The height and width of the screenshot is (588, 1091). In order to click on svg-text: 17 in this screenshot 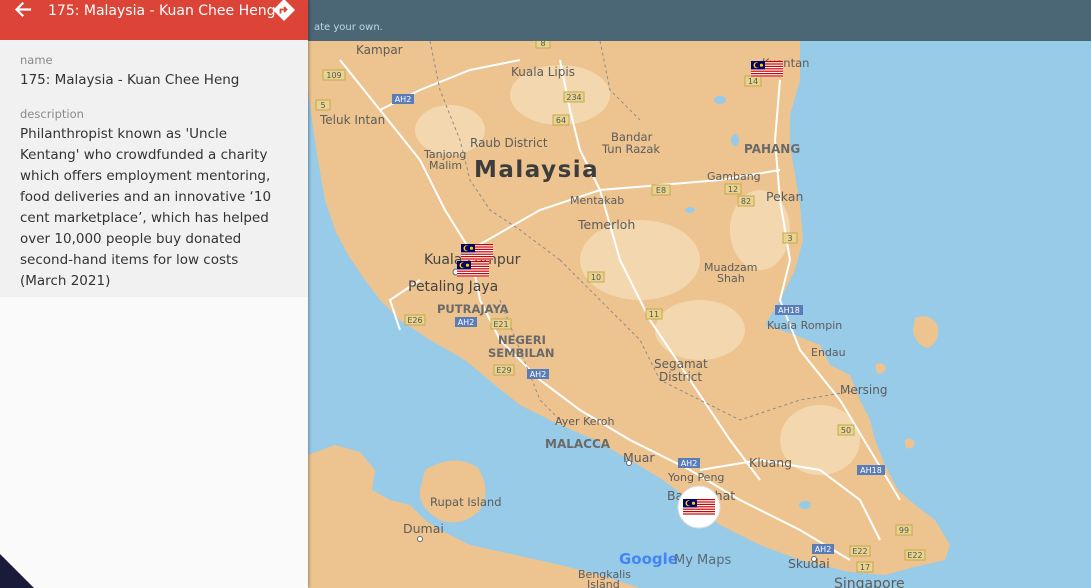, I will do `click(865, 567)`.